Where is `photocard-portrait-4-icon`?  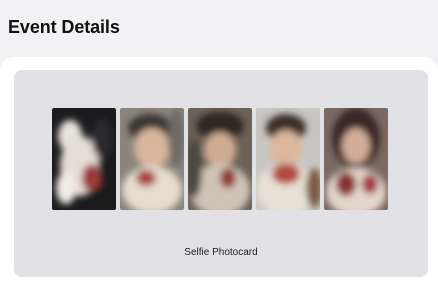 photocard-portrait-4-icon is located at coordinates (288, 159).